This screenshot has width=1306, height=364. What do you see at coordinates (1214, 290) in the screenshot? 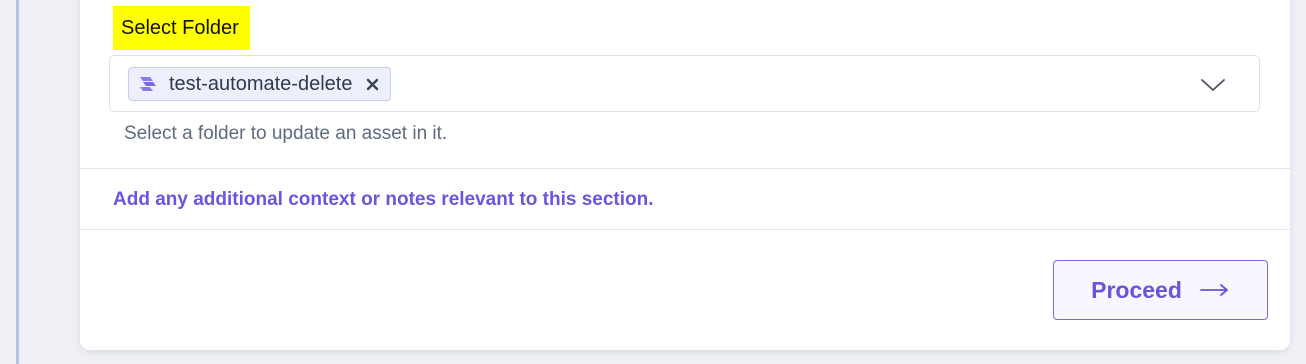
I see `arrow-right-icon` at bounding box center [1214, 290].